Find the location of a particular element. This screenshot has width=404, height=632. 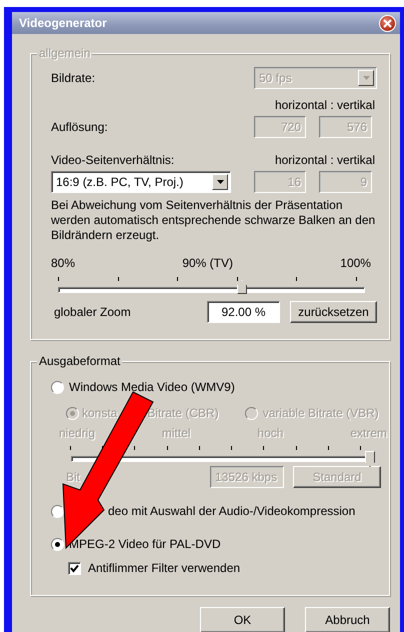

field-label: Video-Seitenverhältnis: is located at coordinates (113, 160).